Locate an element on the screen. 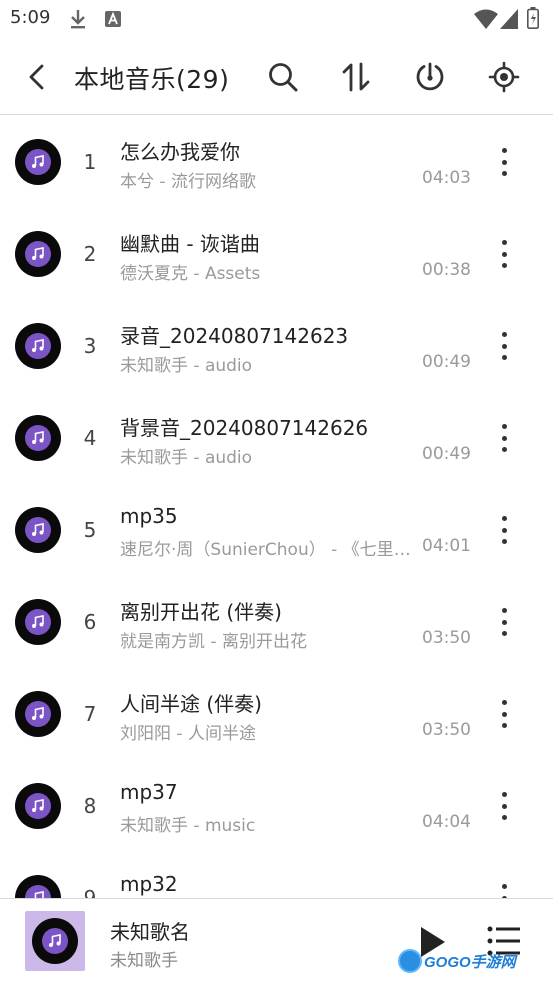 The image size is (553, 984). locate-button is located at coordinates (504, 77).